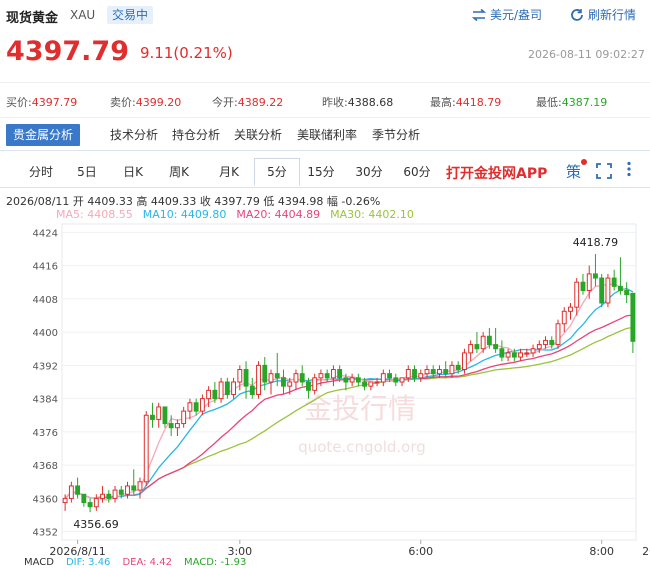 The image size is (650, 568). I want to click on tab-analysis-1: 技术分析, so click(134, 135).